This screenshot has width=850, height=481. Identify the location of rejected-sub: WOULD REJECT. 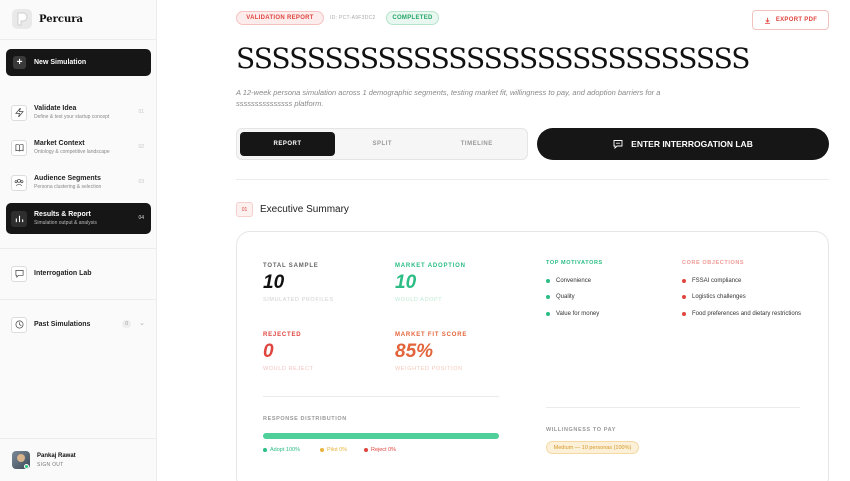
(288, 369).